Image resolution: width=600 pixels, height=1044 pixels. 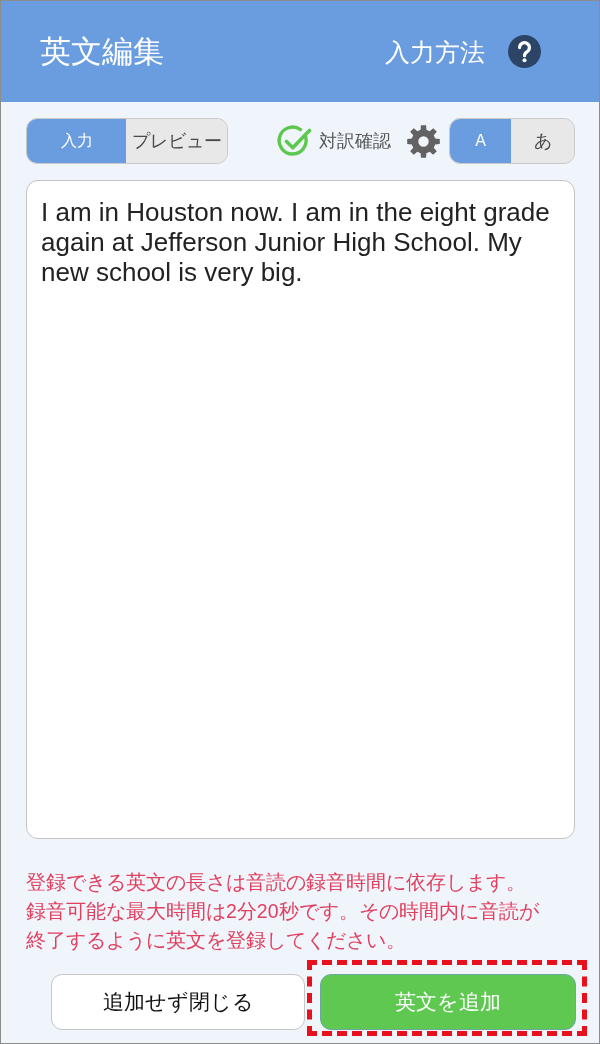 I want to click on settings-icon, so click(x=423, y=141).